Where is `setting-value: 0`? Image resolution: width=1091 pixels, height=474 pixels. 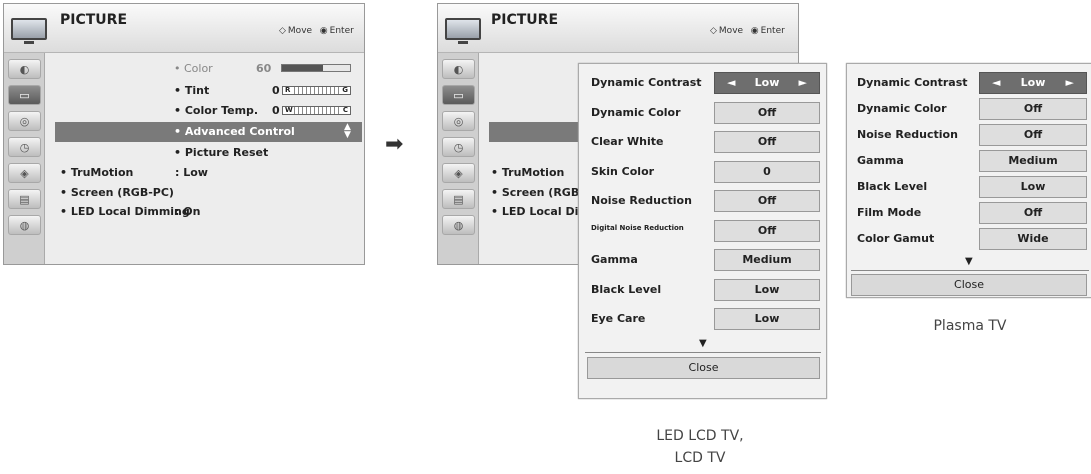
setting-value: 0 is located at coordinates (767, 171).